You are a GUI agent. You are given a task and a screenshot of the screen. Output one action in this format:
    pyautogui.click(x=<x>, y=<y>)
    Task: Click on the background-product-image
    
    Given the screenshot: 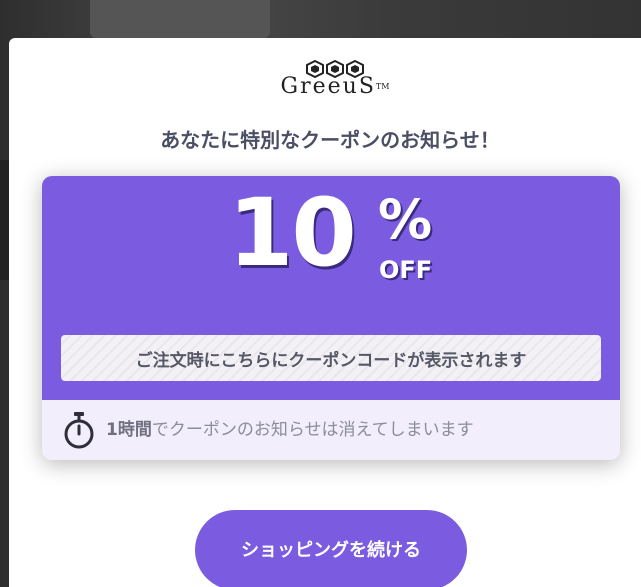 What is the action you would take?
    pyautogui.click(x=180, y=19)
    